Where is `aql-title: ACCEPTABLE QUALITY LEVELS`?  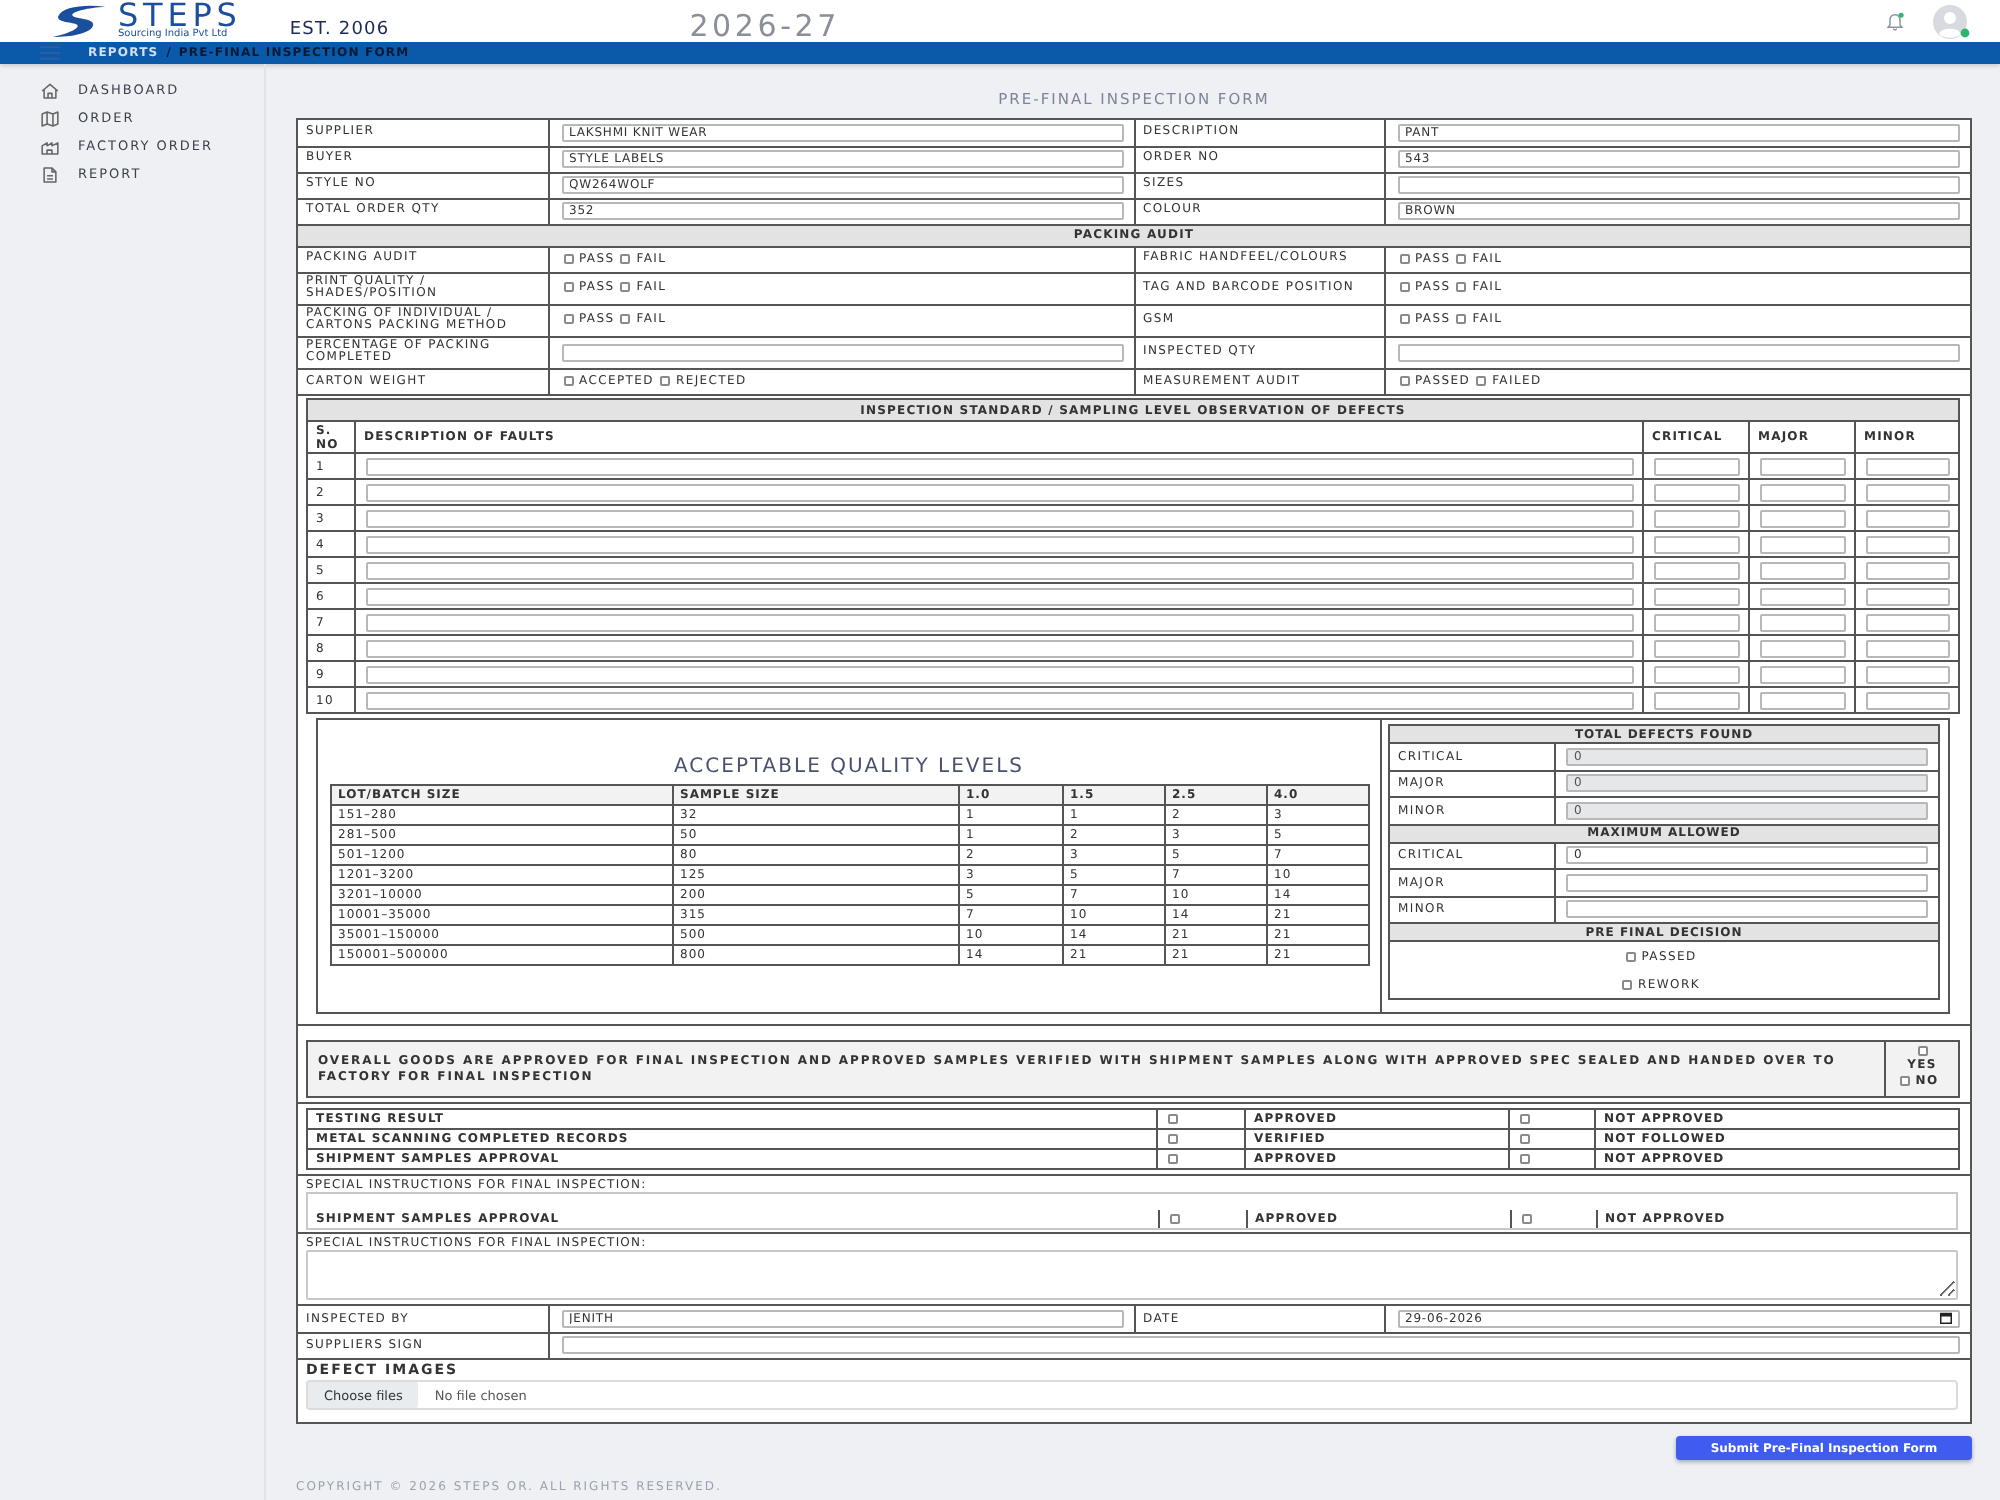 aql-title: ACCEPTABLE QUALITY LEVELS is located at coordinates (849, 768).